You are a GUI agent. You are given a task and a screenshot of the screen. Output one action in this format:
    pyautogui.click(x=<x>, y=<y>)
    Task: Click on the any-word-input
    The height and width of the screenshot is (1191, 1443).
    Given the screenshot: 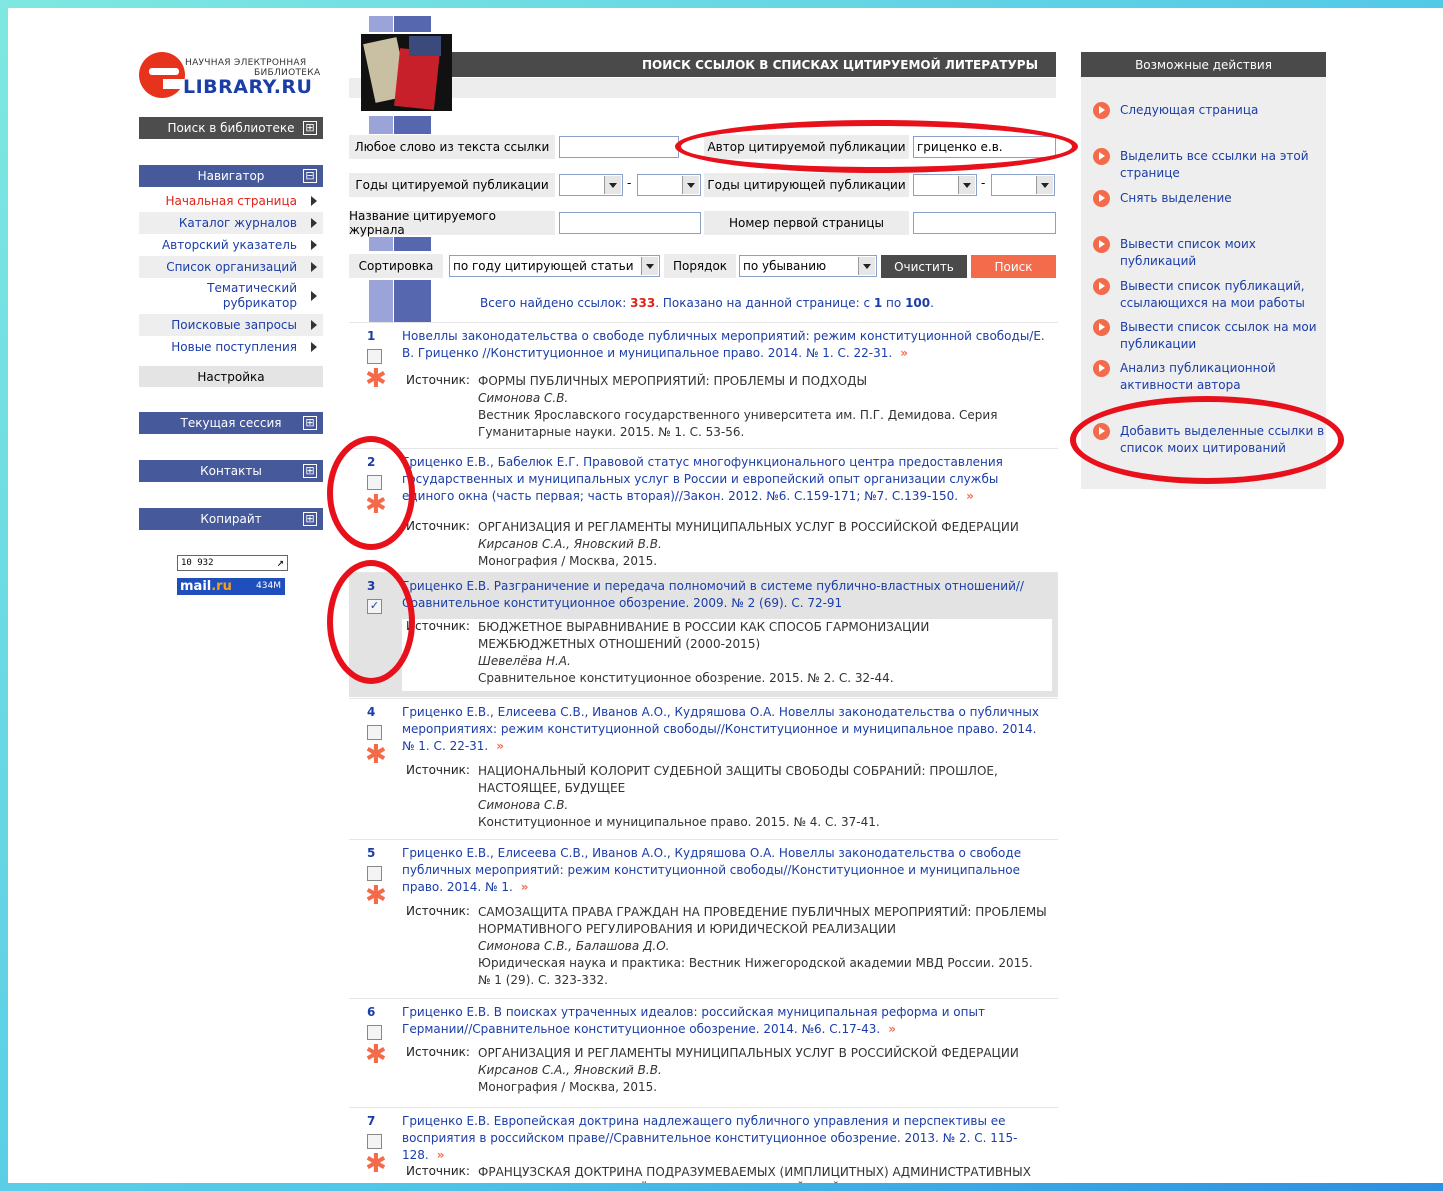 What is the action you would take?
    pyautogui.click(x=619, y=147)
    